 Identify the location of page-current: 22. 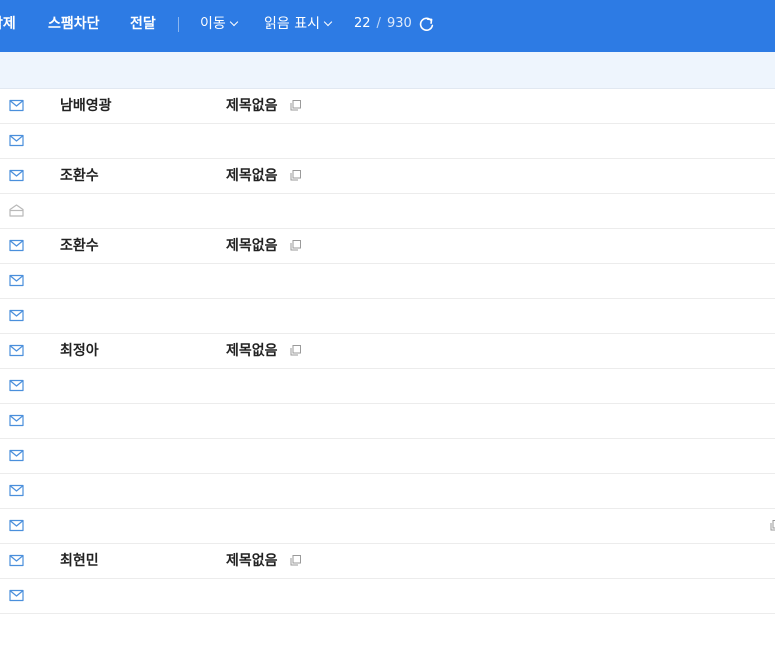
(362, 23).